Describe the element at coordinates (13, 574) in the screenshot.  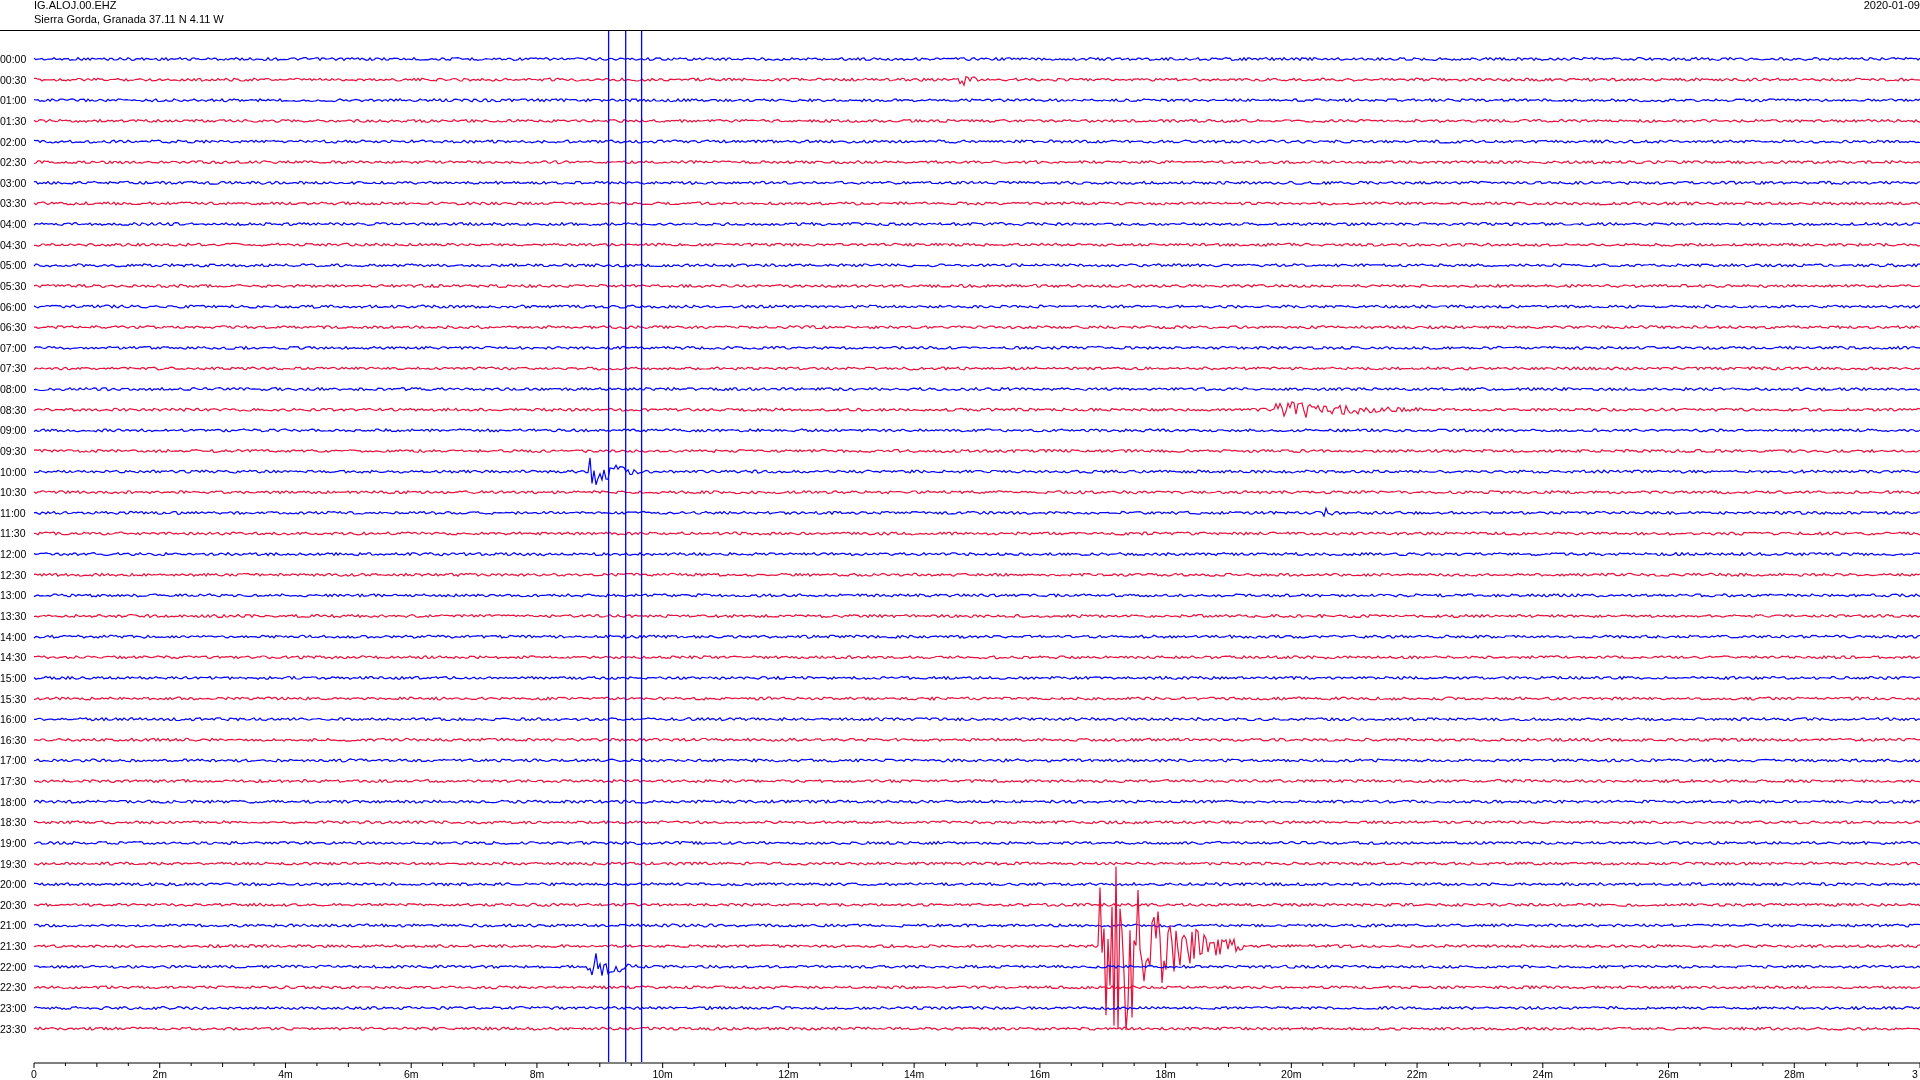
I see `time-label: 12:30` at that location.